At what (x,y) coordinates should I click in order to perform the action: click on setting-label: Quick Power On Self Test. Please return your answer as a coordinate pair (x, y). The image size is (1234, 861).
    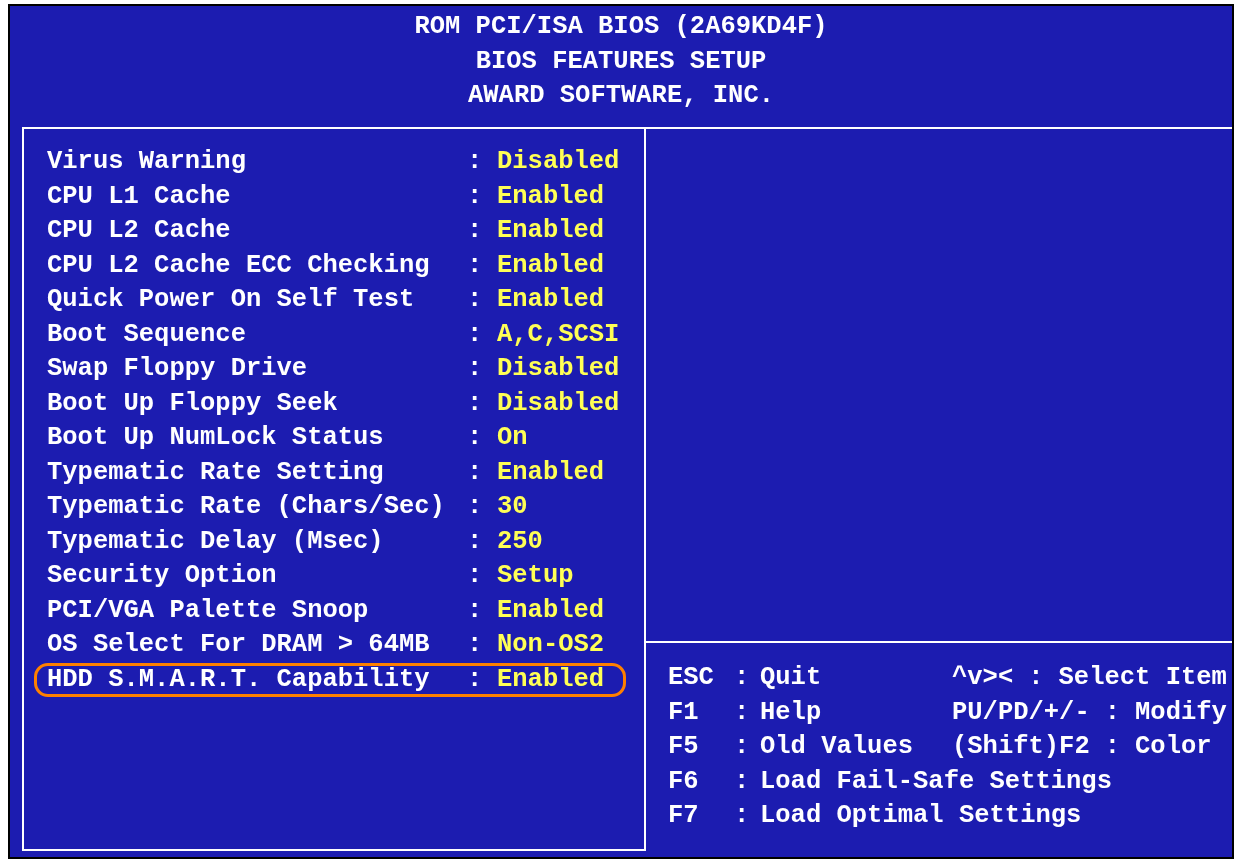
    Looking at the image, I should click on (231, 300).